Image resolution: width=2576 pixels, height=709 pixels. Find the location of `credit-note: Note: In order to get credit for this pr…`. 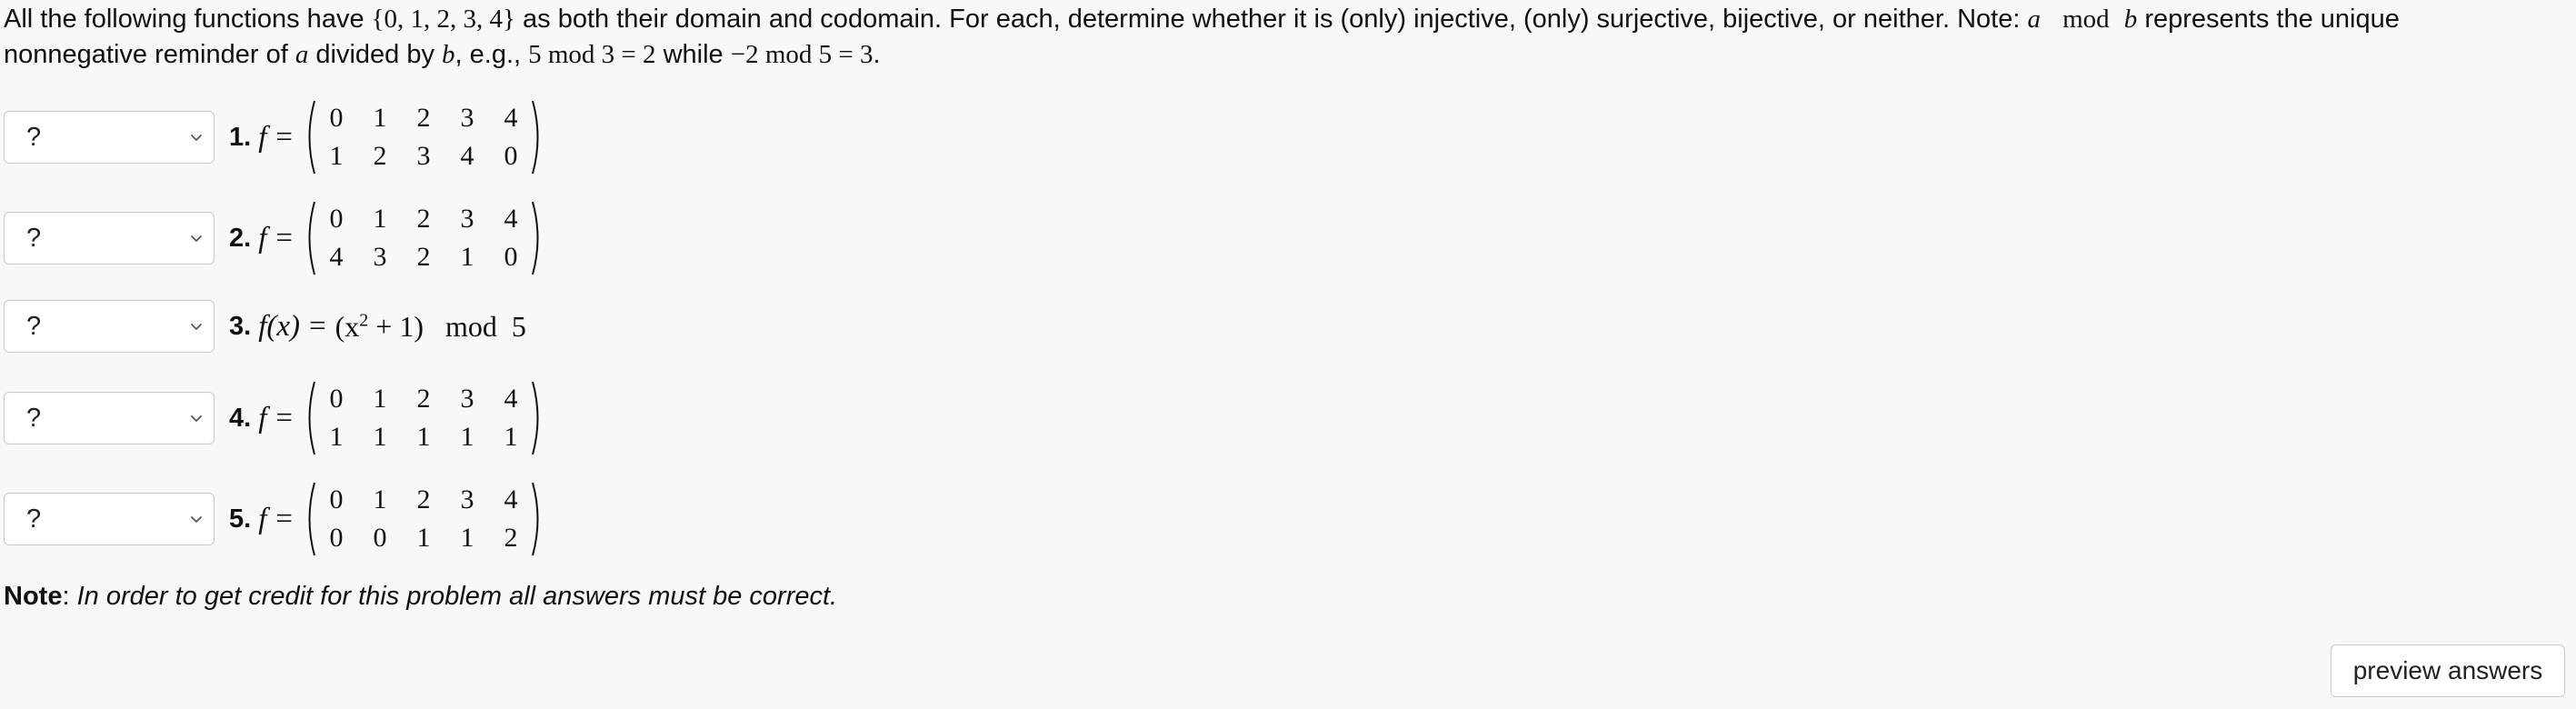

credit-note: Note: In order to get credit for this pr… is located at coordinates (421, 596).